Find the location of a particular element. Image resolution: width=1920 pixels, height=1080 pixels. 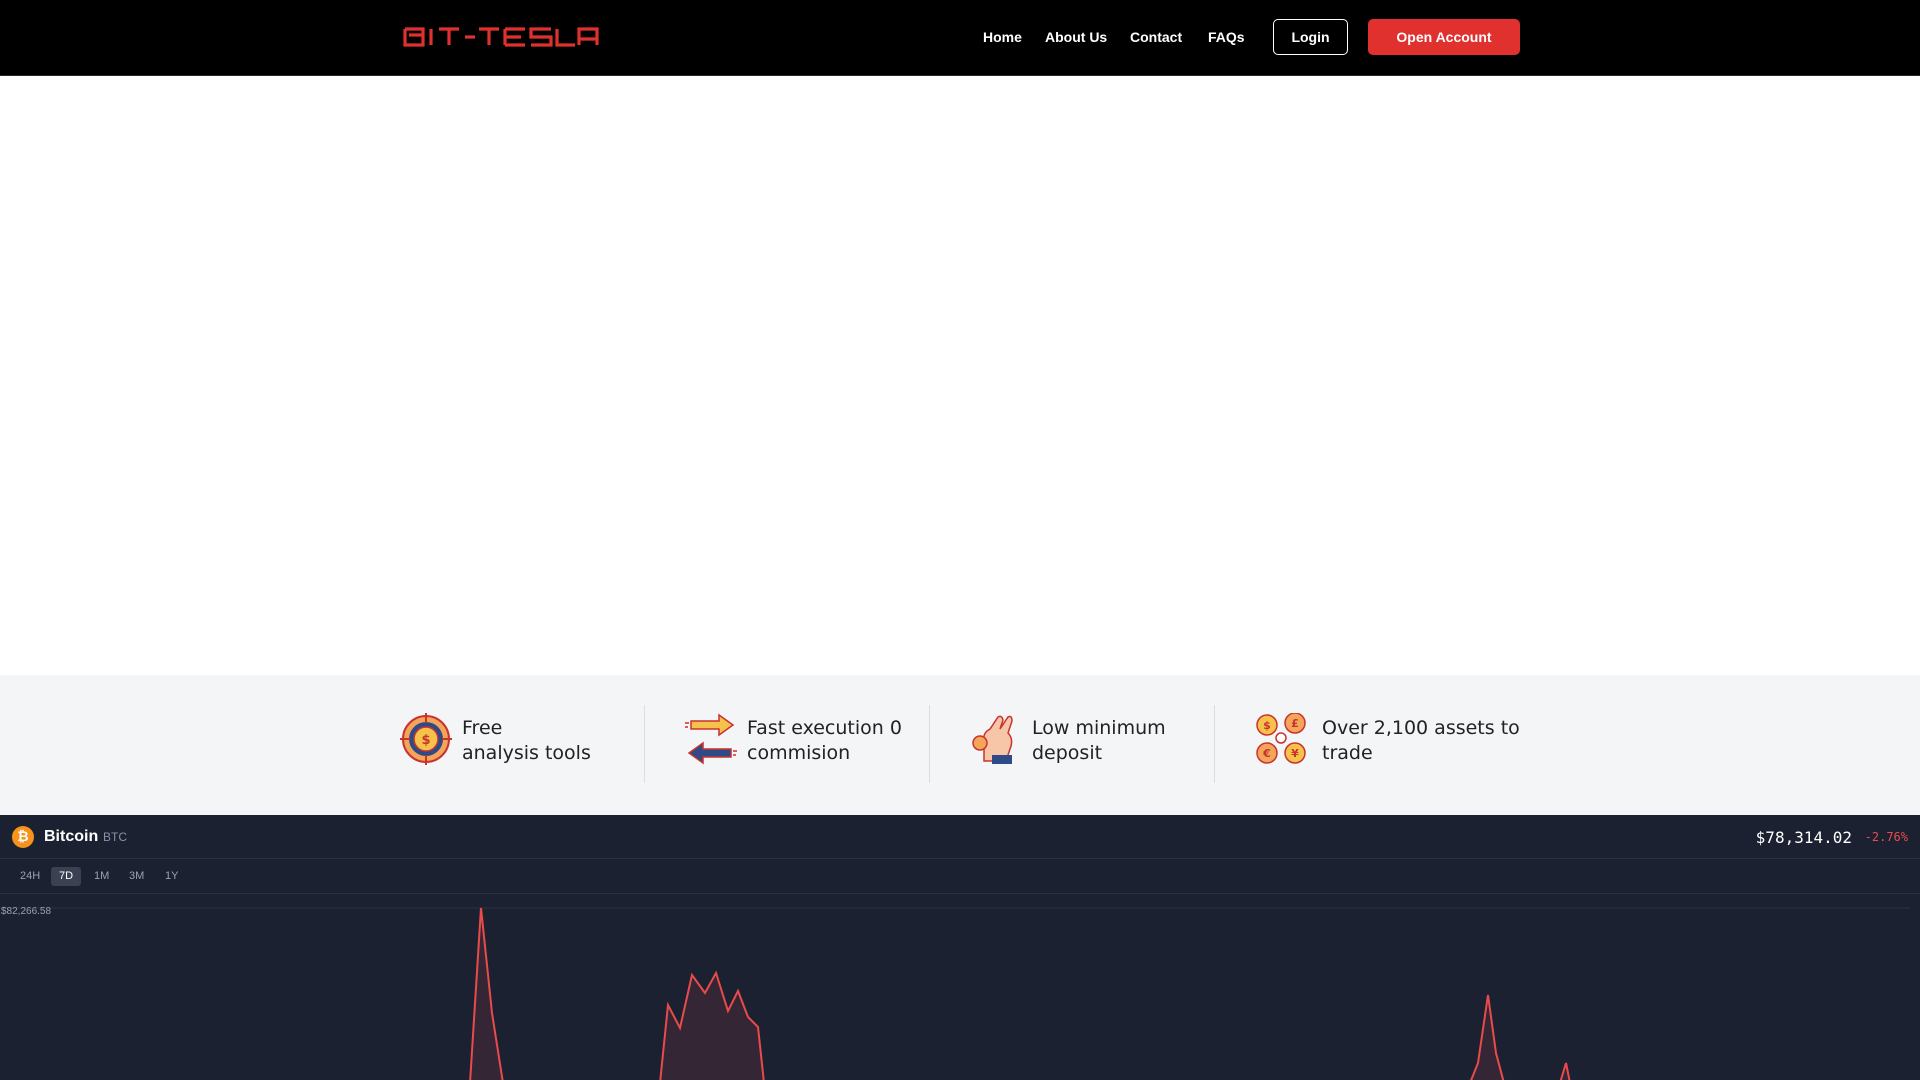

feature-line1: Low minimum is located at coordinates (1099, 728).